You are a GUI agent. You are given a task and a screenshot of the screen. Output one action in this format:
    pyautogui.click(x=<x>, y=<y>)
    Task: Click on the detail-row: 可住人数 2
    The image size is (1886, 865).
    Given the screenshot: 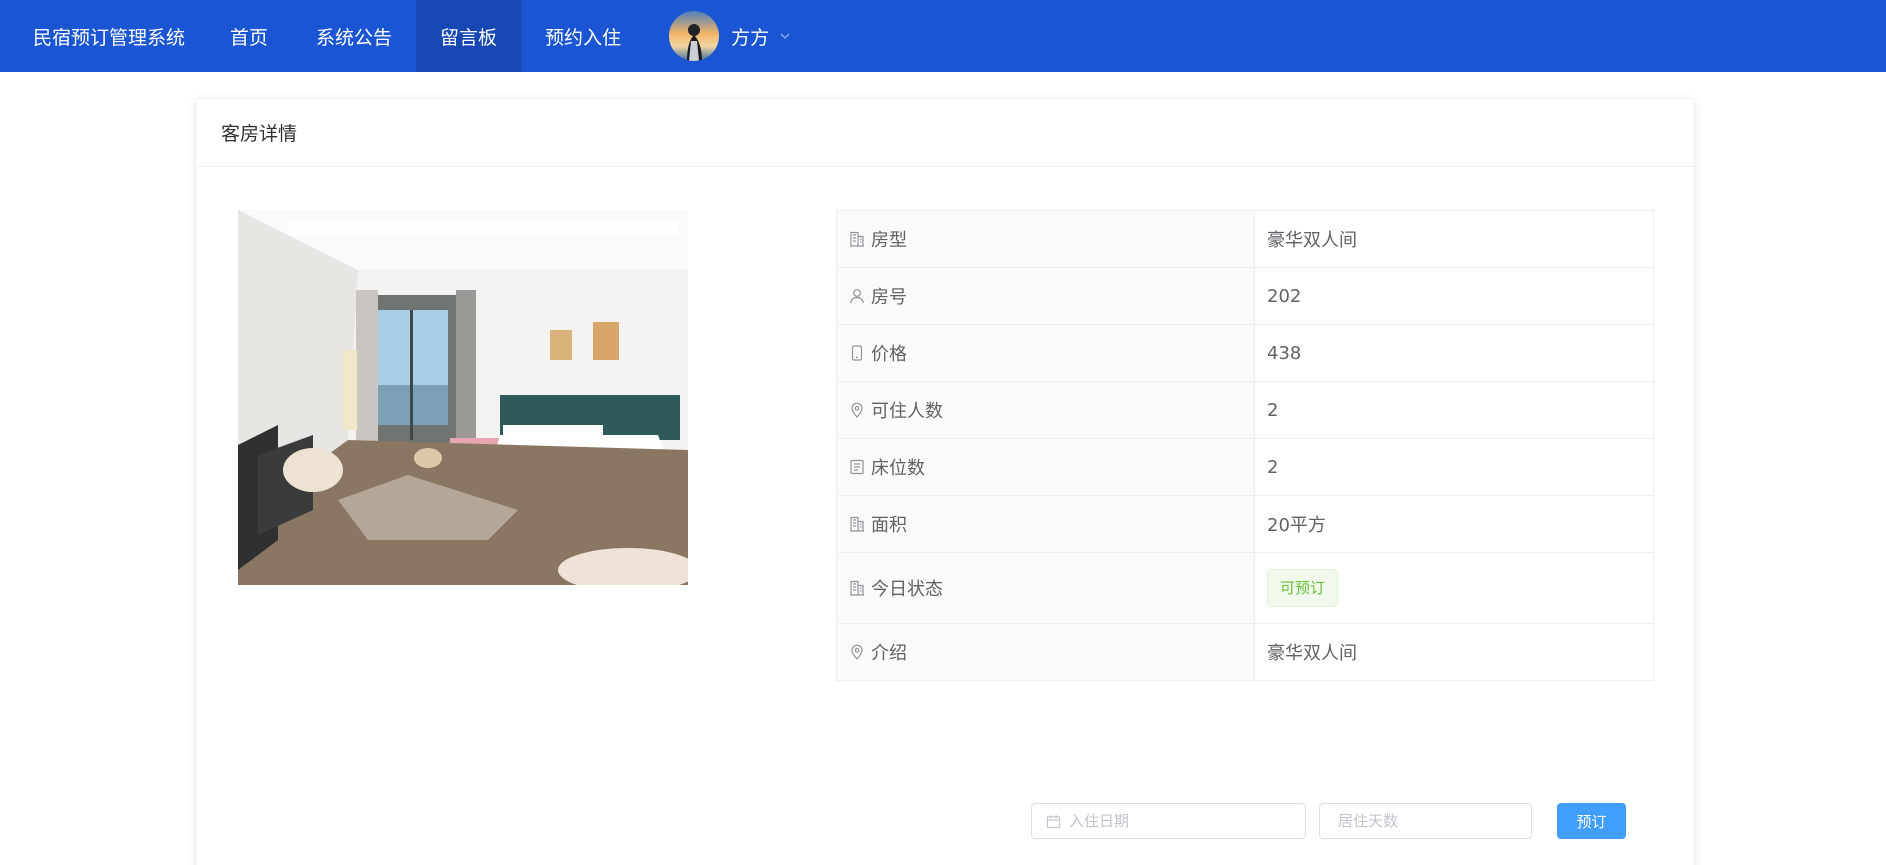 What is the action you would take?
    pyautogui.click(x=1245, y=410)
    